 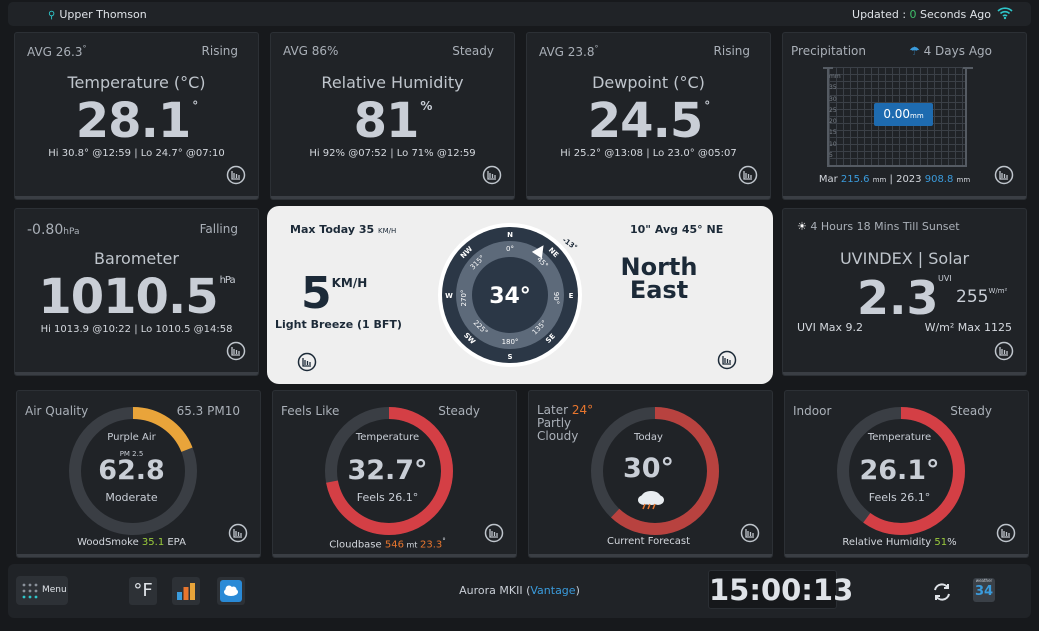 I want to click on indoor-label: Temperature, so click(x=899, y=437).